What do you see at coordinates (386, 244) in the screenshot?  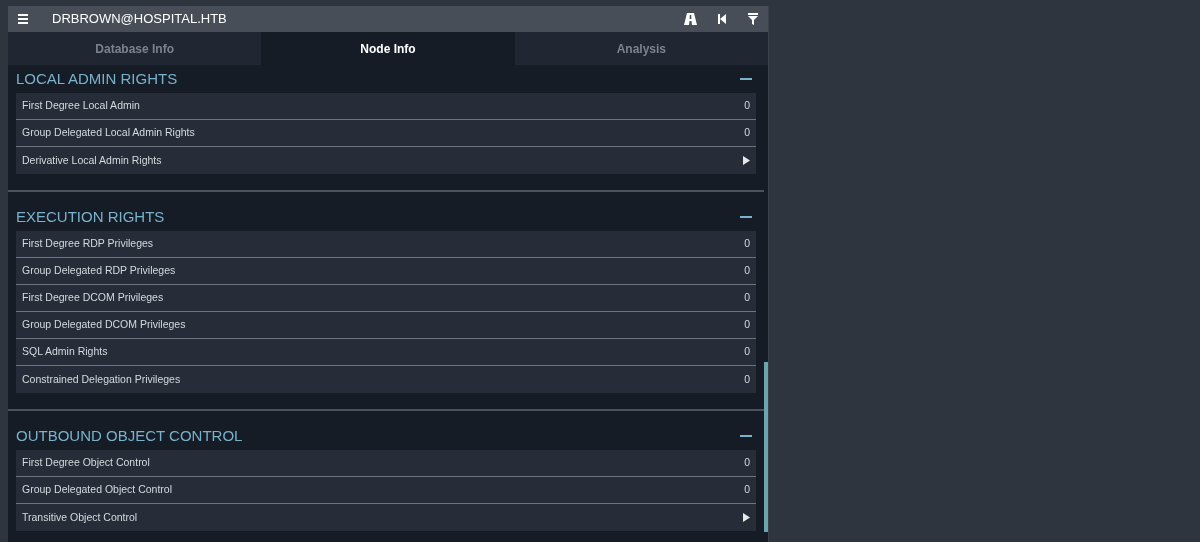 I see `list-row: First Degree RDP Privileges 0` at bounding box center [386, 244].